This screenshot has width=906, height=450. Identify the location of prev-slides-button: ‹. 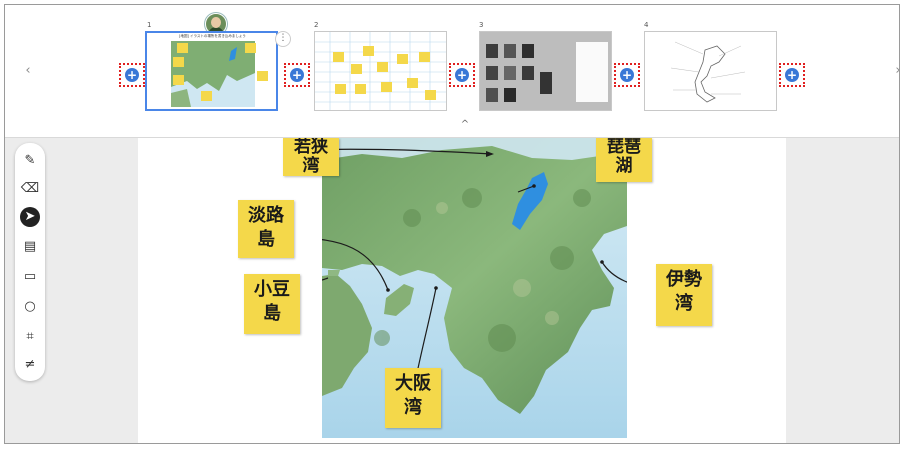
(28, 71).